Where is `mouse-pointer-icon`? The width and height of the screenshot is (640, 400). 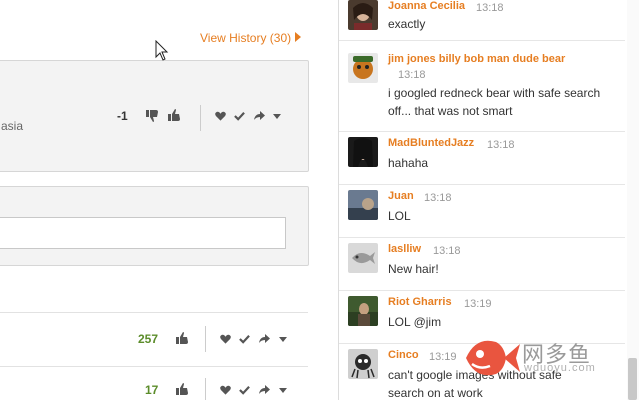 mouse-pointer-icon is located at coordinates (162, 50).